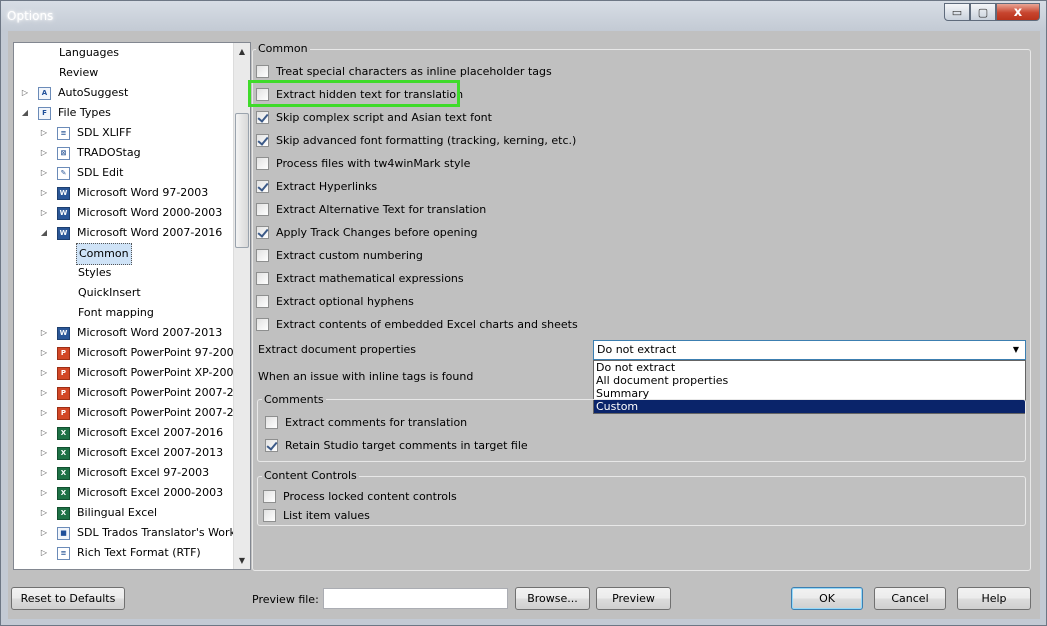 The height and width of the screenshot is (626, 1047). Describe the element at coordinates (242, 51) in the screenshot. I see `scroll-up-icon: ▲` at that location.